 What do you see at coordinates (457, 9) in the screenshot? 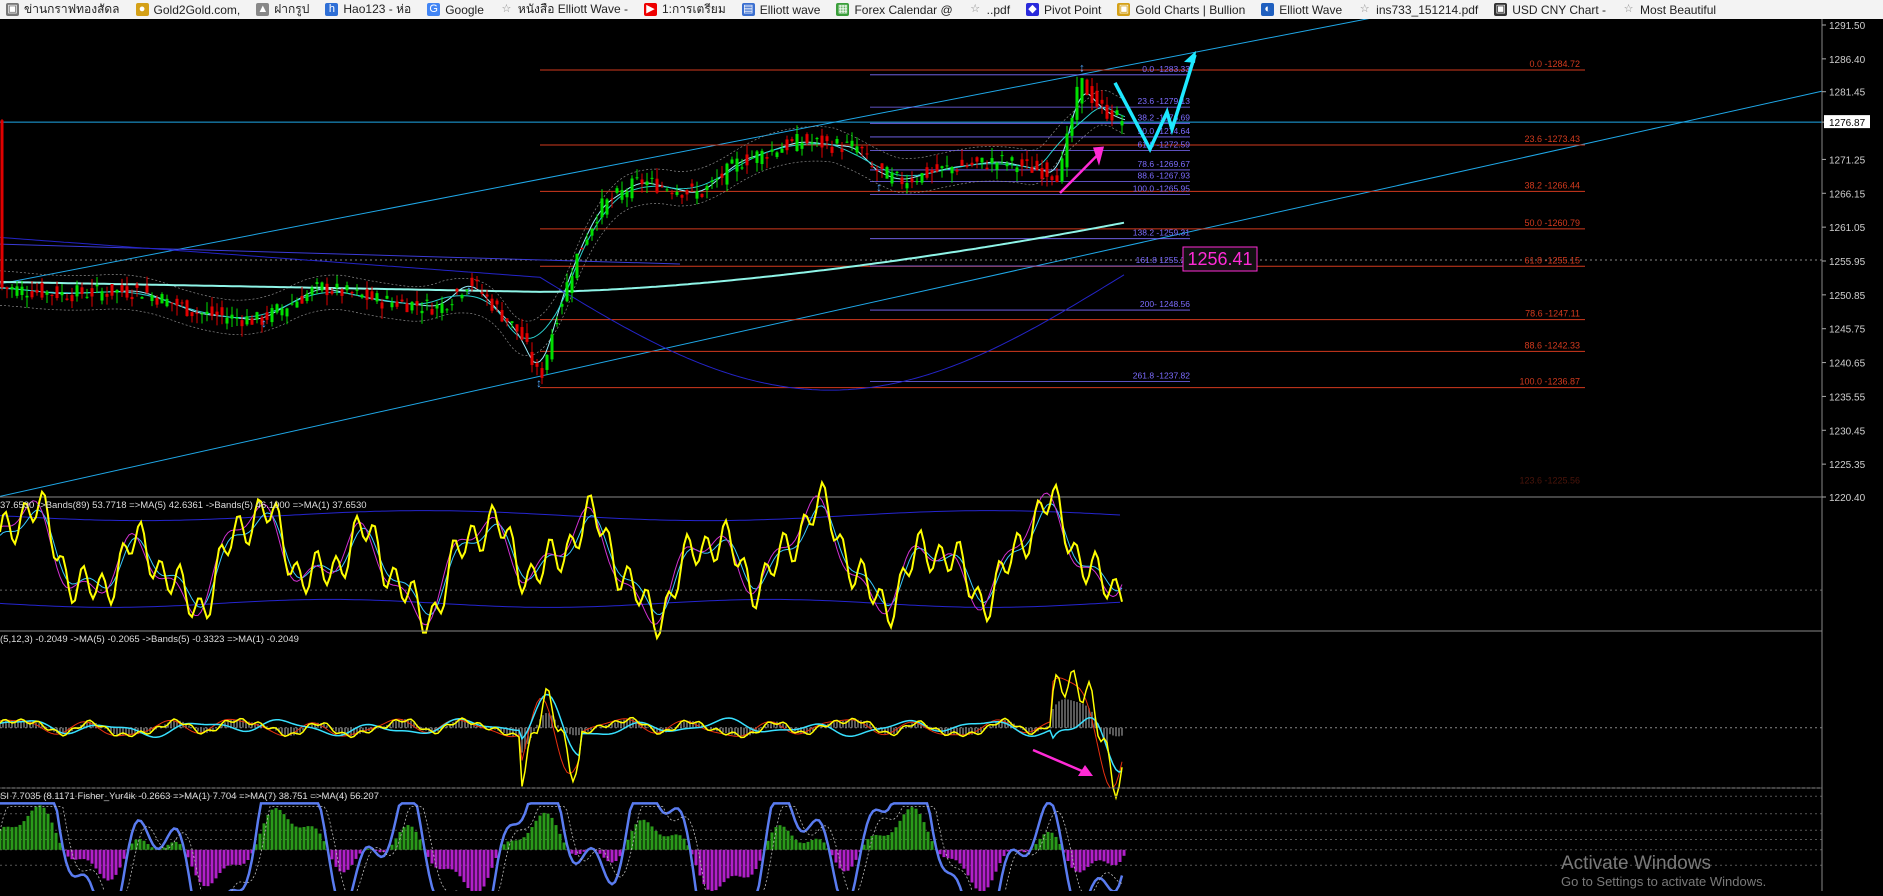
I see `bookmark-item: G Google` at bounding box center [457, 9].